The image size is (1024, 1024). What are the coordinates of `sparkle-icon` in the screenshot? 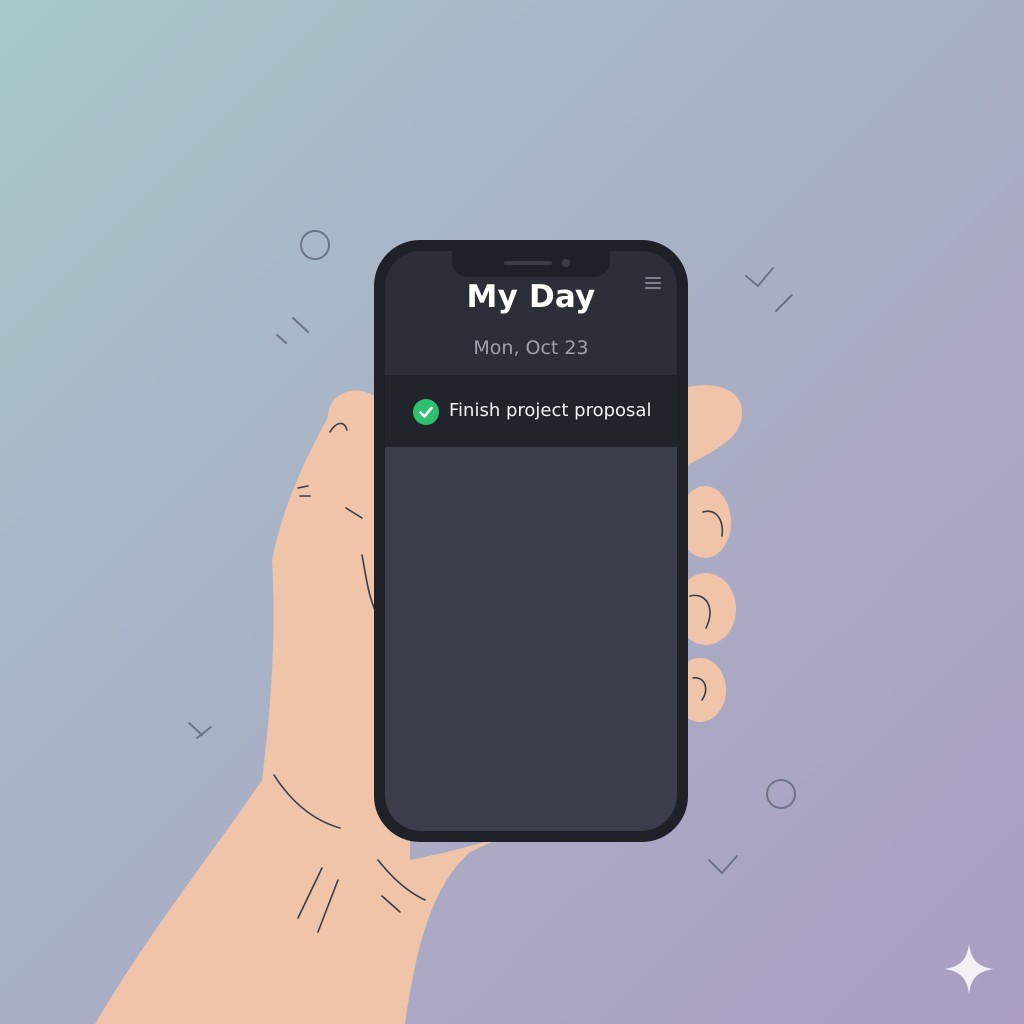 It's located at (969, 969).